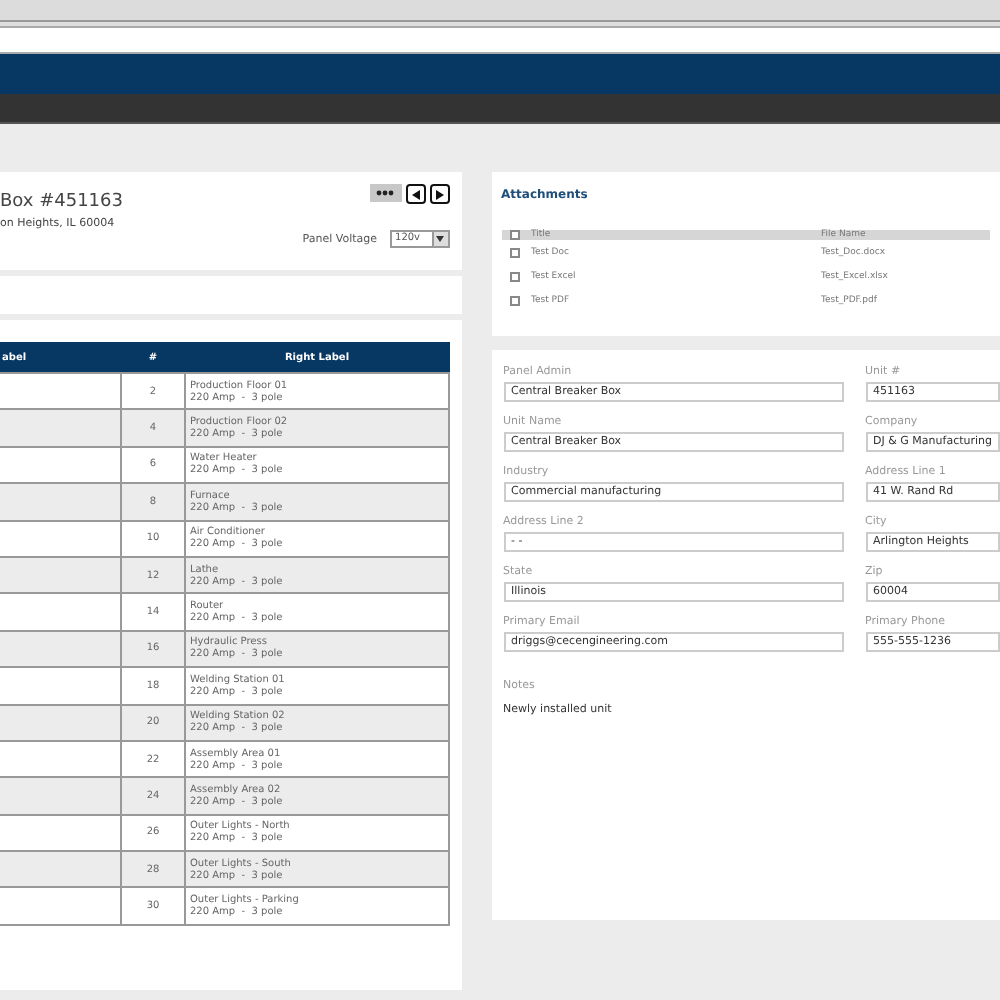  I want to click on panel-title: Box #451163, so click(61, 202).